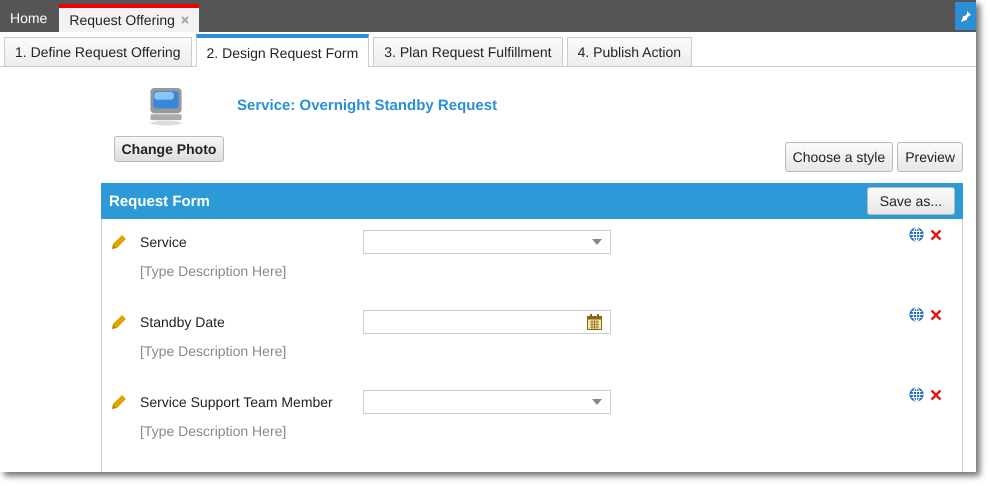 Image resolution: width=990 pixels, height=486 pixels. I want to click on change-photo-button: Change Photo, so click(169, 149).